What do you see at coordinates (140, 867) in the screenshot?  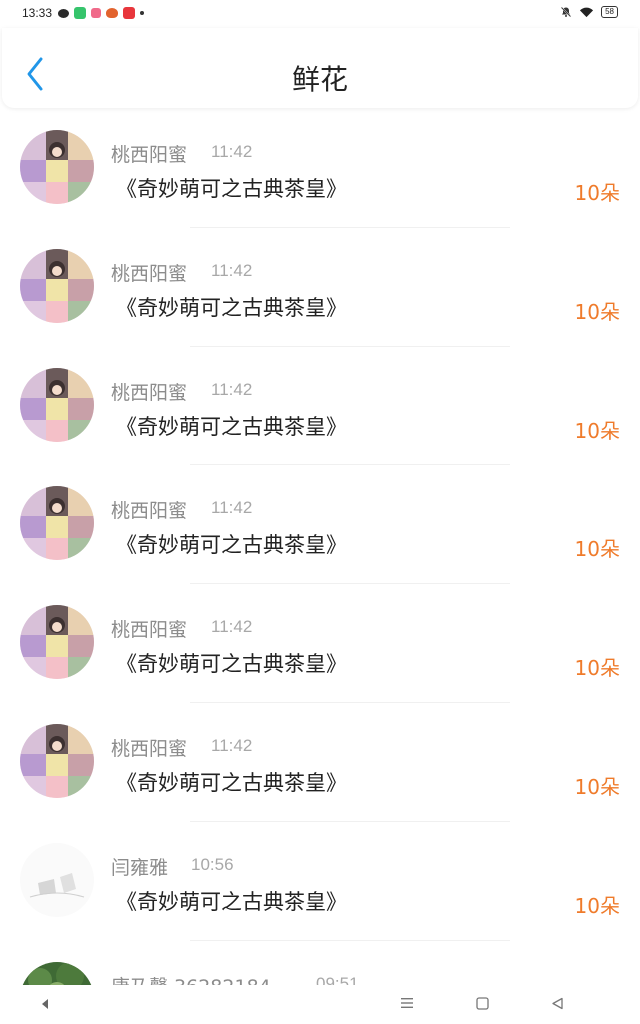 I see `sender-name: 闫雍雅` at bounding box center [140, 867].